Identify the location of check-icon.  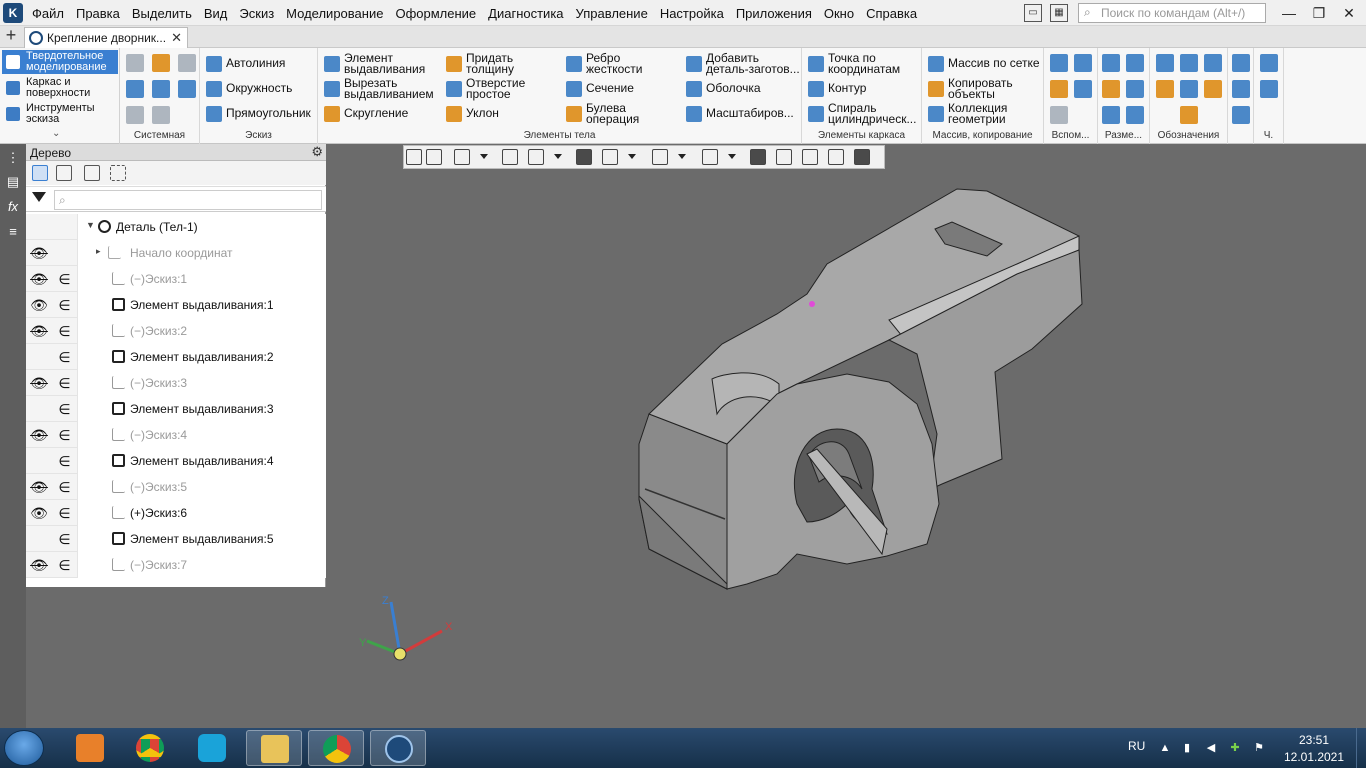
(1241, 115).